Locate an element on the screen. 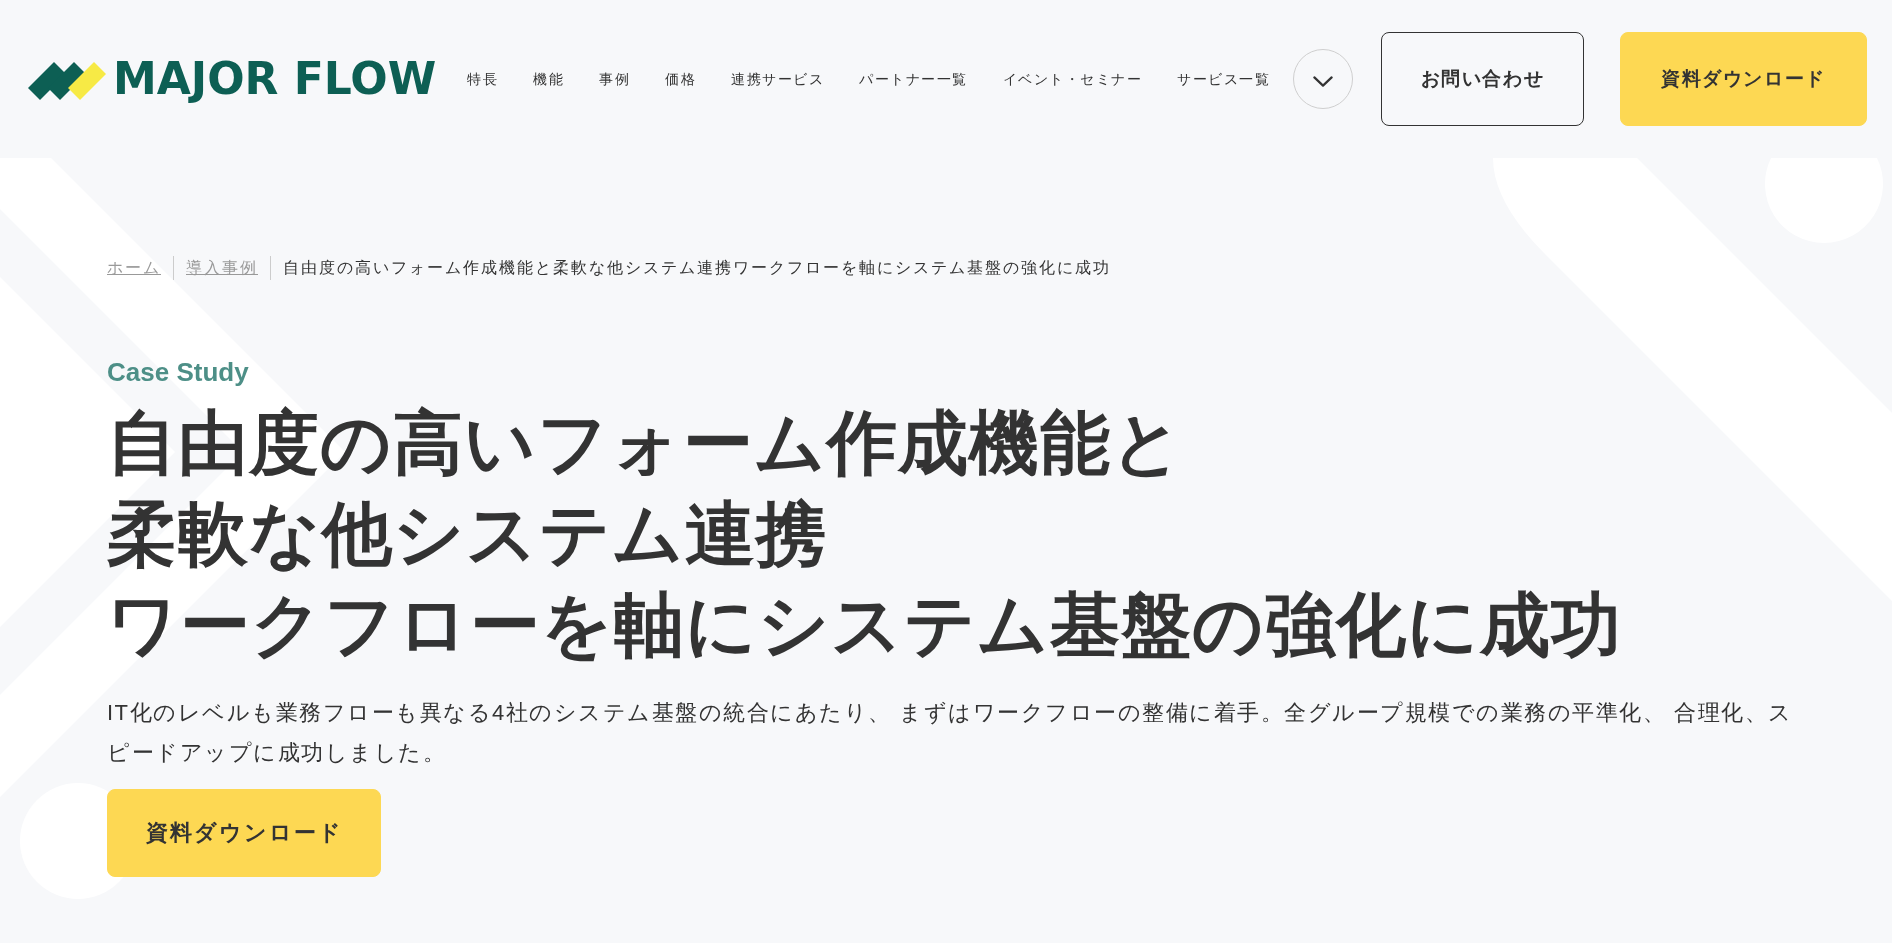  nav-link: 事例 is located at coordinates (615, 79).